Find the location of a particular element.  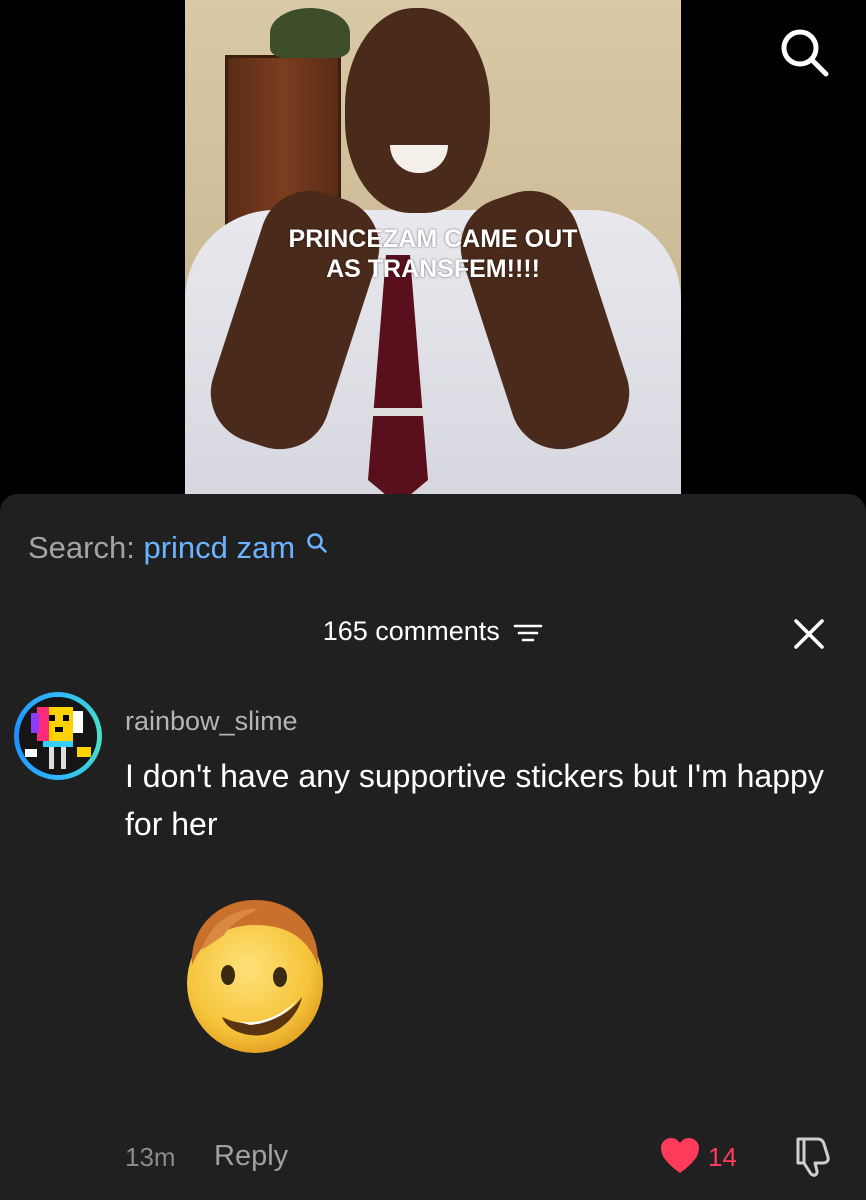

comment-time: 13m is located at coordinates (150, 1157).